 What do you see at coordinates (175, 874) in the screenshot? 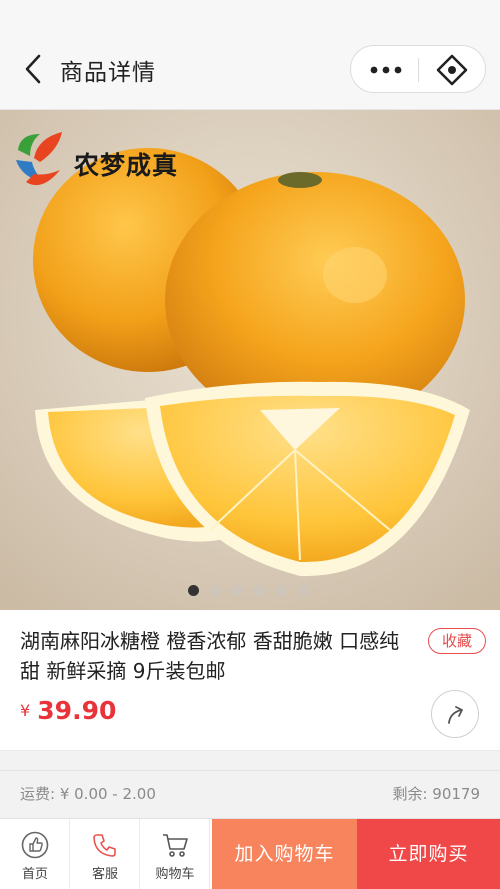
I see `cart-label: 购物车` at bounding box center [175, 874].